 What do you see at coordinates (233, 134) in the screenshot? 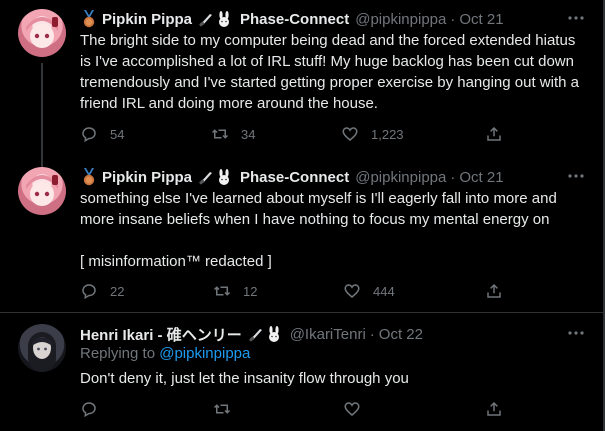
I see `retweet-button: 34` at bounding box center [233, 134].